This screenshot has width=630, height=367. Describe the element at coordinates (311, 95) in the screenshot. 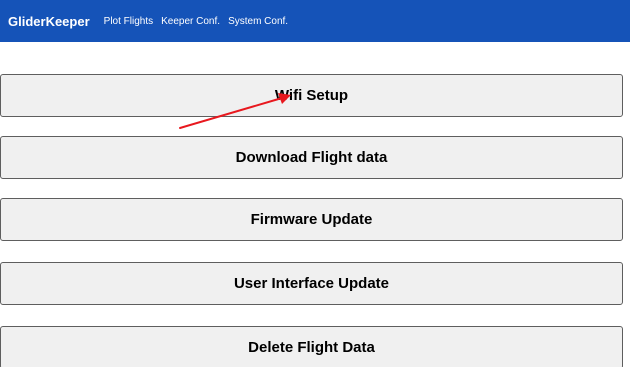

I see `wifi-setup-button: Wifi Setup` at that location.